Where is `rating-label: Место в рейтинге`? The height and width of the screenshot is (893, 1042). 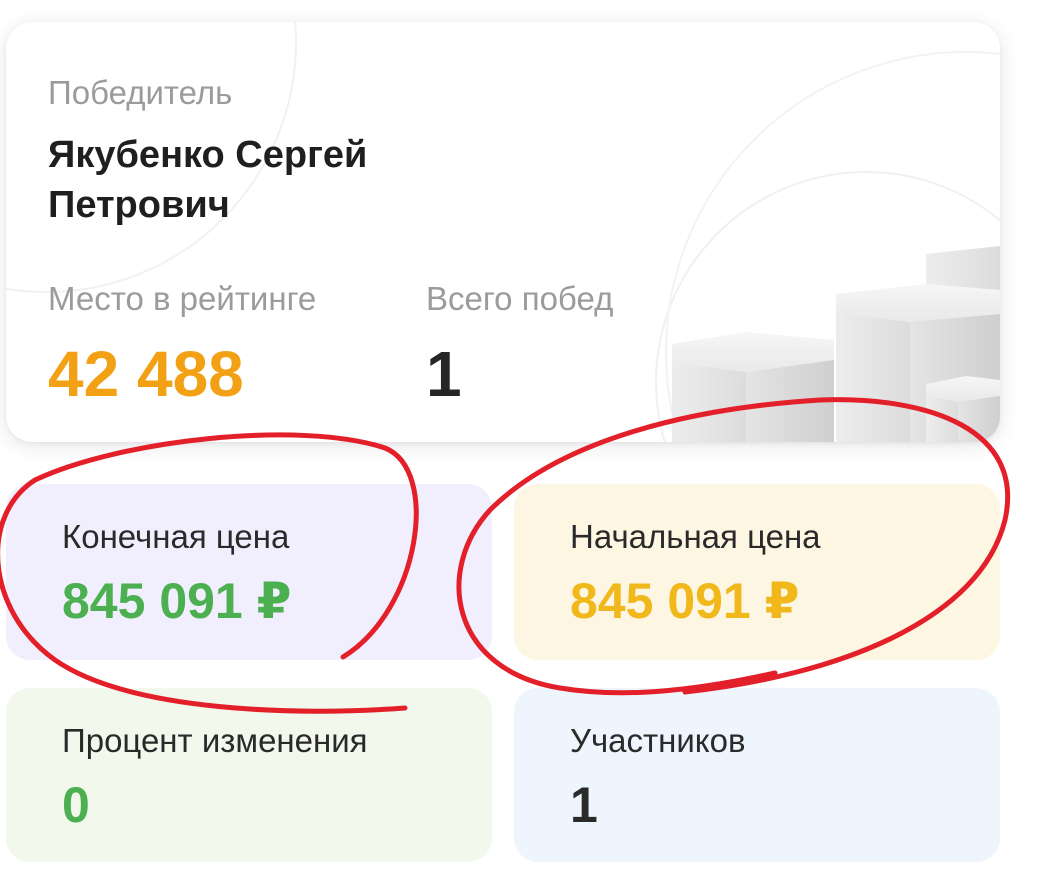
rating-label: Место в рейтинге is located at coordinates (182, 298).